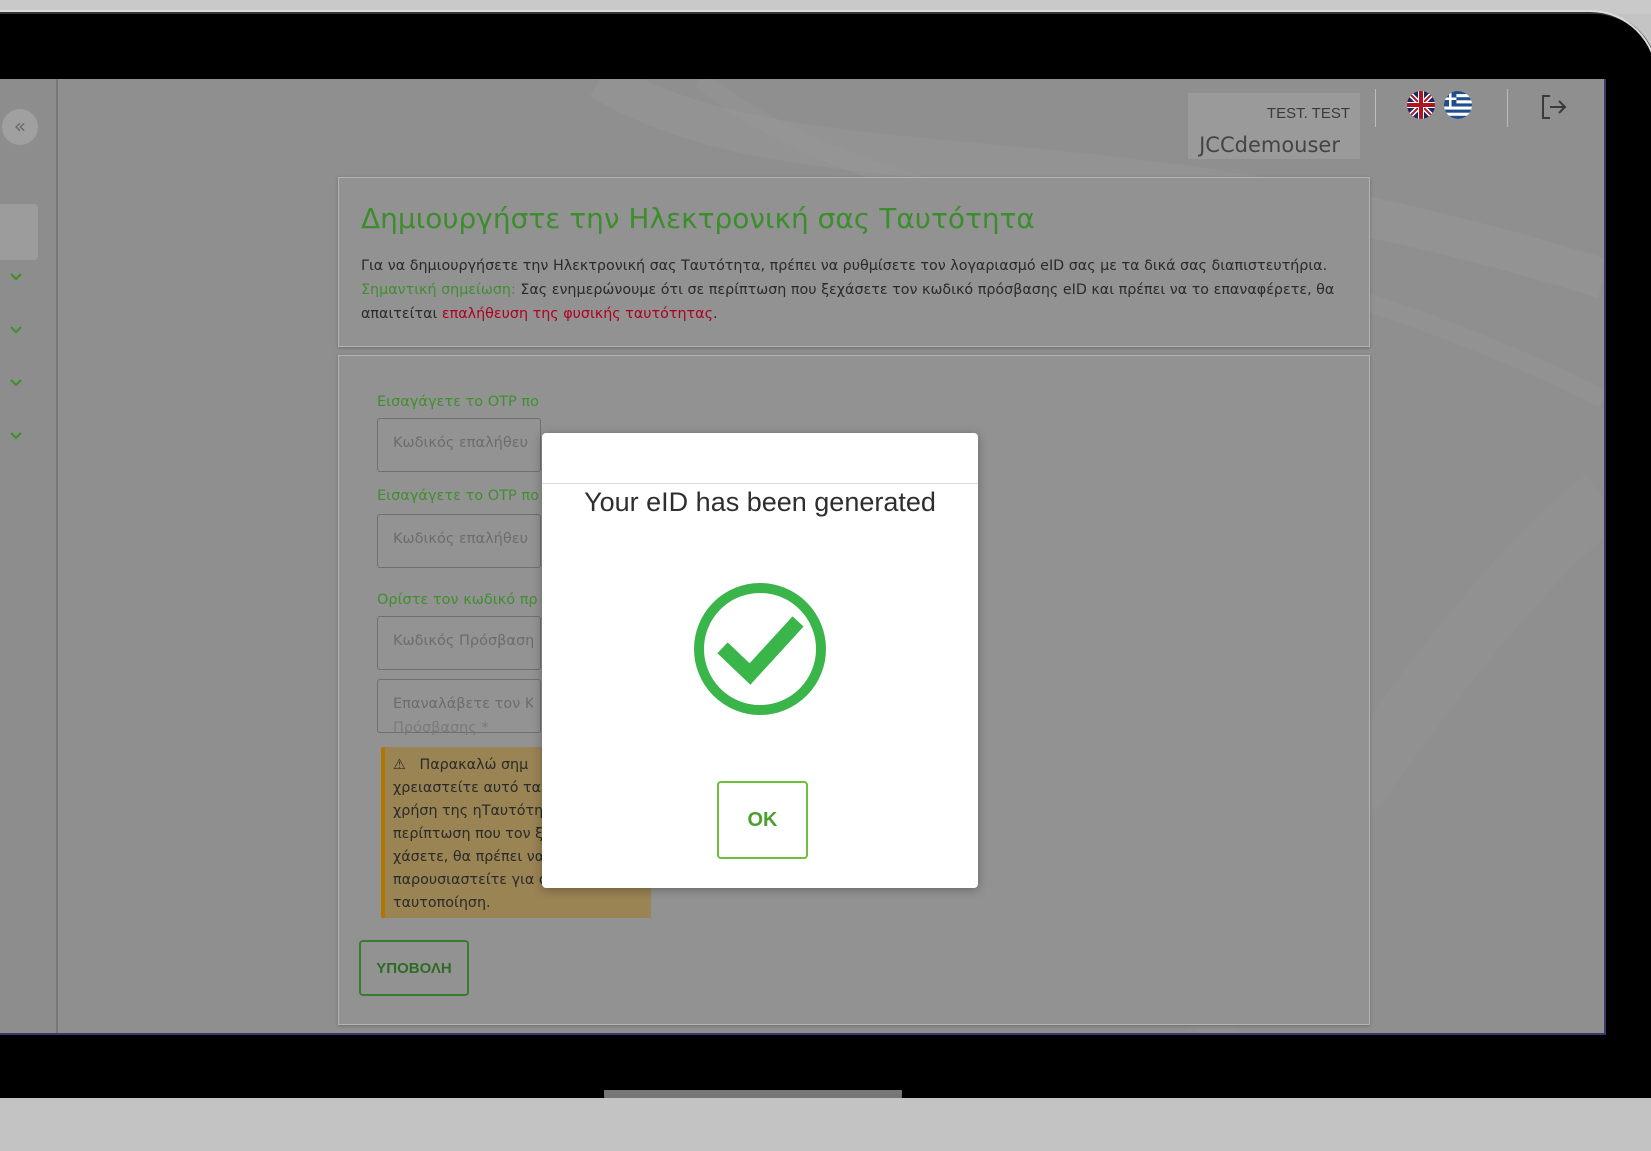  What do you see at coordinates (29, 556) in the screenshot?
I see `sidebar: «` at bounding box center [29, 556].